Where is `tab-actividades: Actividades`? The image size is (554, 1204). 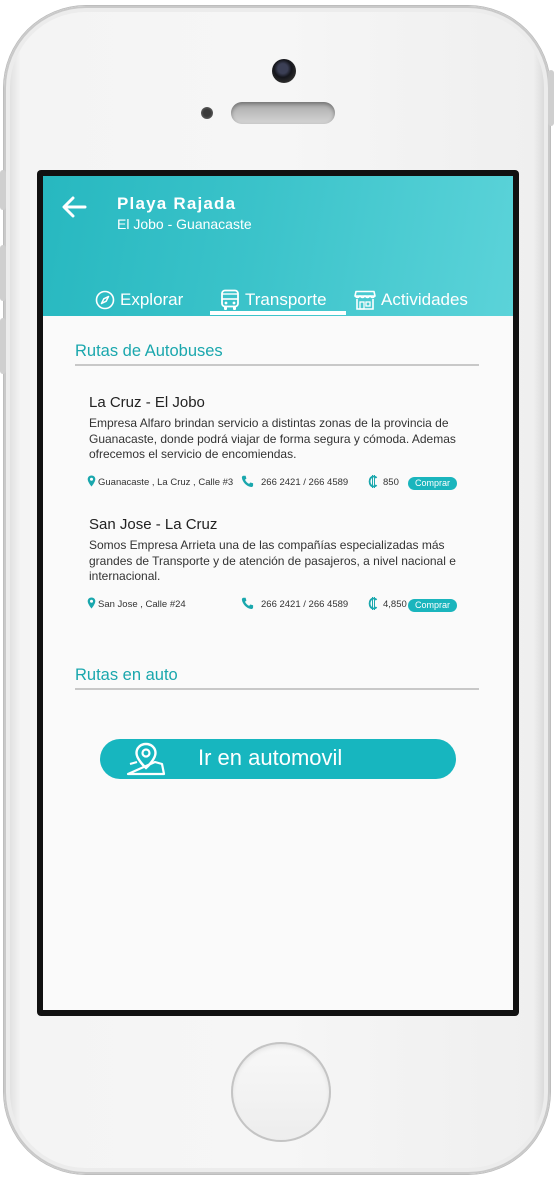
tab-actividades: Actividades is located at coordinates (411, 300).